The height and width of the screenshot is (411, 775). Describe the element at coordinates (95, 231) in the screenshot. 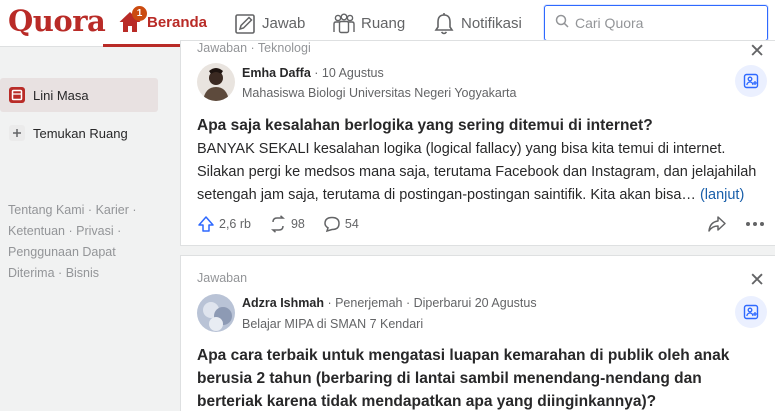

I see `footer-link-privacy: Privasi` at that location.